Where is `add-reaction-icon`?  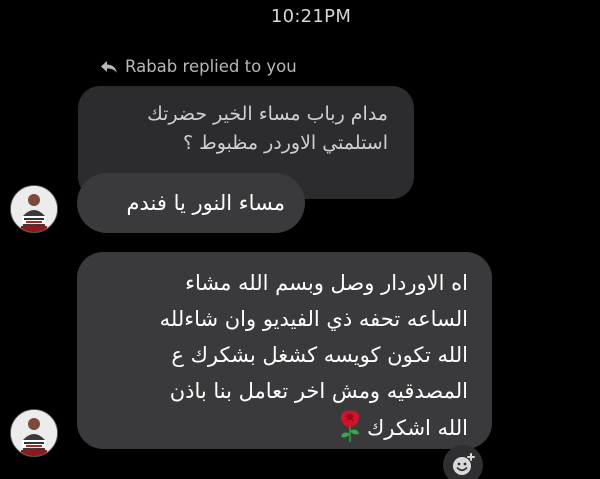
add-reaction-icon is located at coordinates (464, 464).